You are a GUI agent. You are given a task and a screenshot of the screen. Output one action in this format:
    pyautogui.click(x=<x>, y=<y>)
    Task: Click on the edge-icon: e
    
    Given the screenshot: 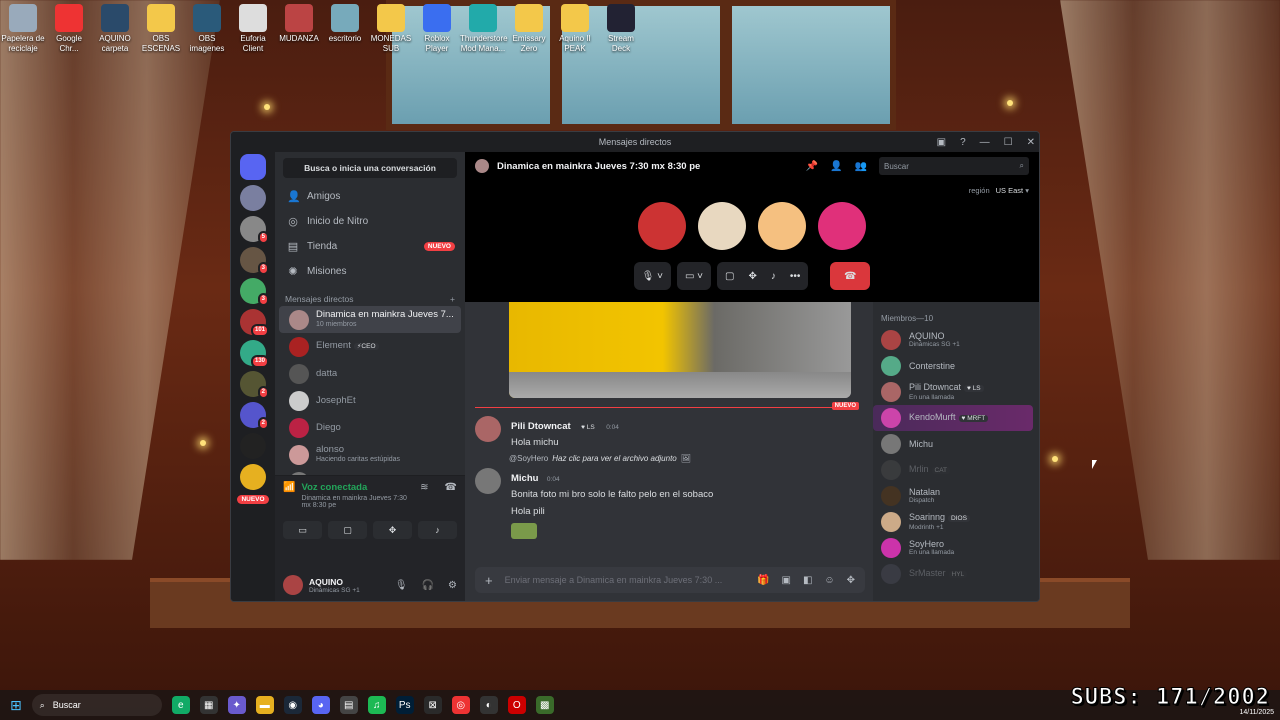 What is the action you would take?
    pyautogui.click(x=180, y=705)
    